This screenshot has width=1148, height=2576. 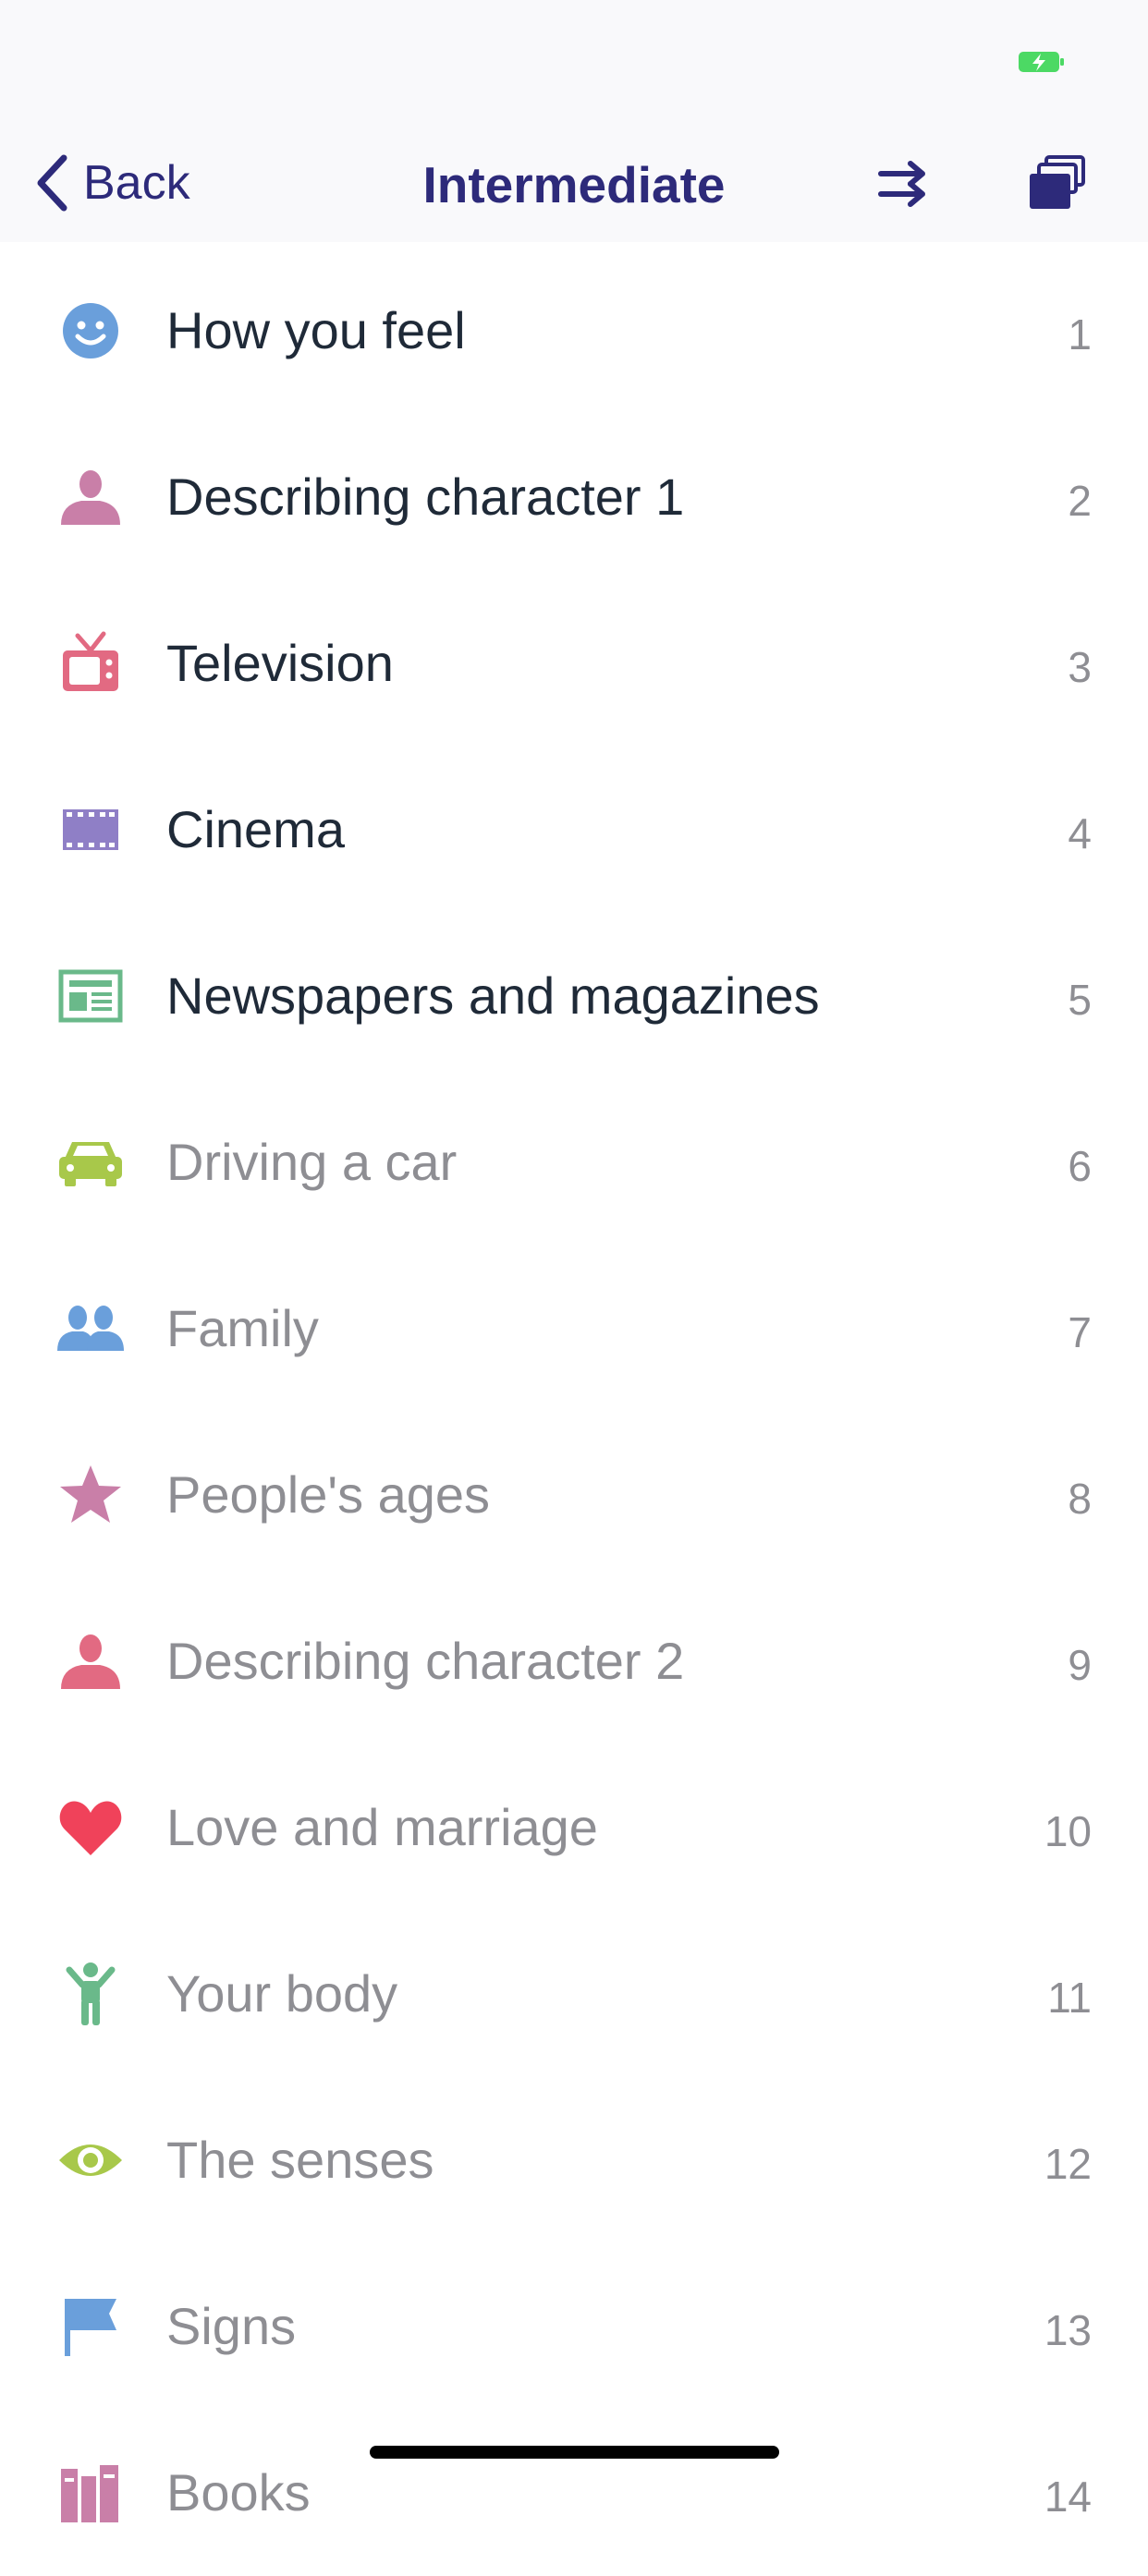 I want to click on topic-row: Love and marriage 10, so click(x=574, y=1827).